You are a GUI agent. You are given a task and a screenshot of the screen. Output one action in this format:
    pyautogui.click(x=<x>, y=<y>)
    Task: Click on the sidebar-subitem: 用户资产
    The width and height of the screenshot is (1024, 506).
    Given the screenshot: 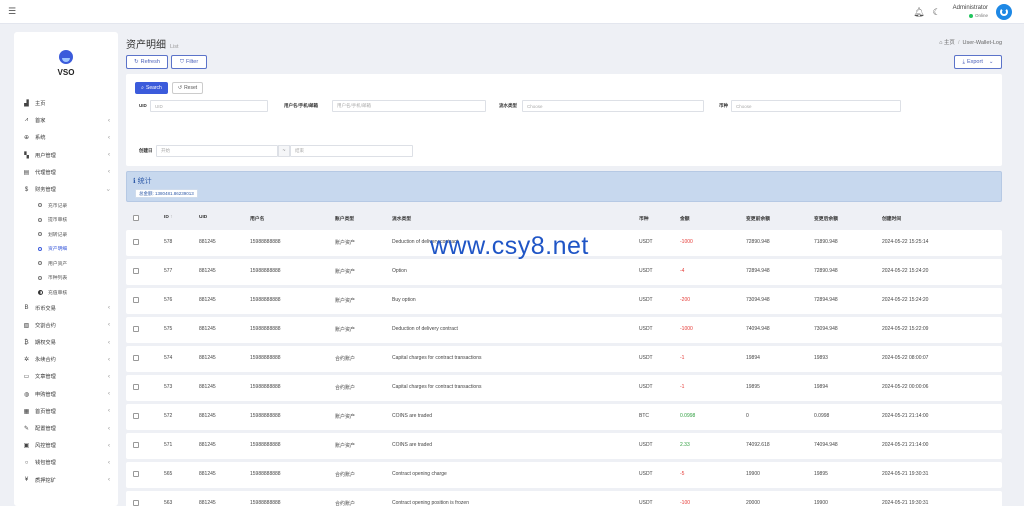 What is the action you would take?
    pyautogui.click(x=66, y=263)
    